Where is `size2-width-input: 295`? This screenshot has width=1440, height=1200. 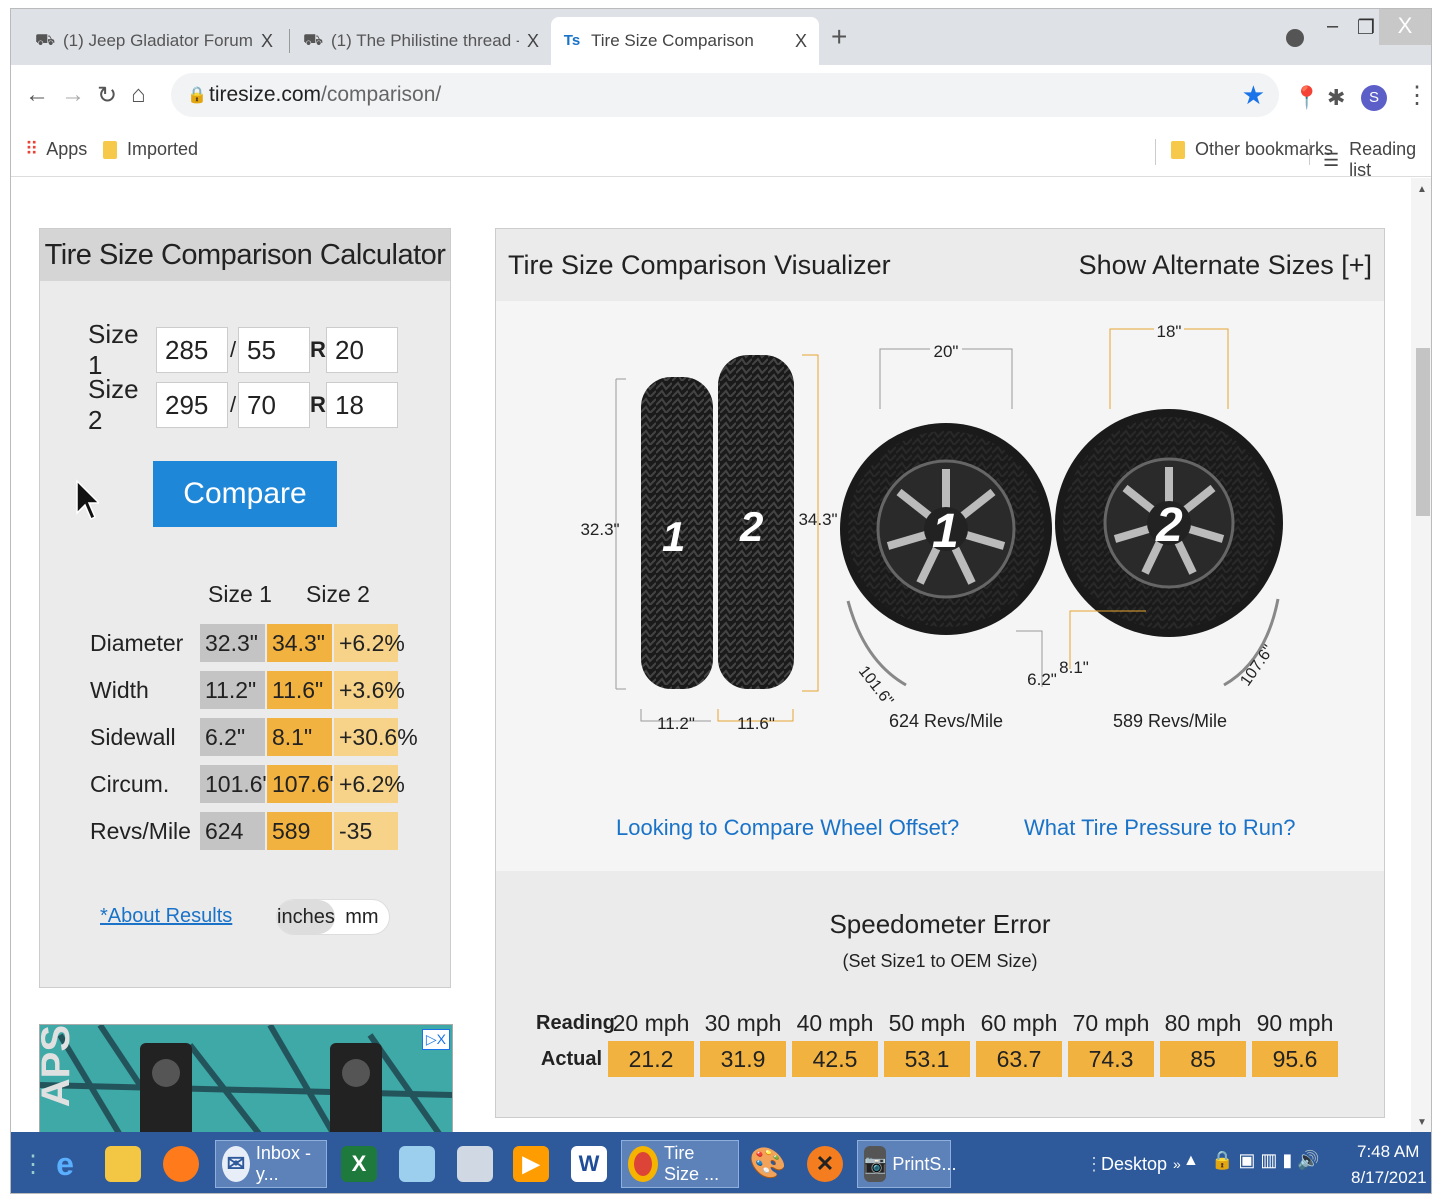 size2-width-input: 295 is located at coordinates (192, 405).